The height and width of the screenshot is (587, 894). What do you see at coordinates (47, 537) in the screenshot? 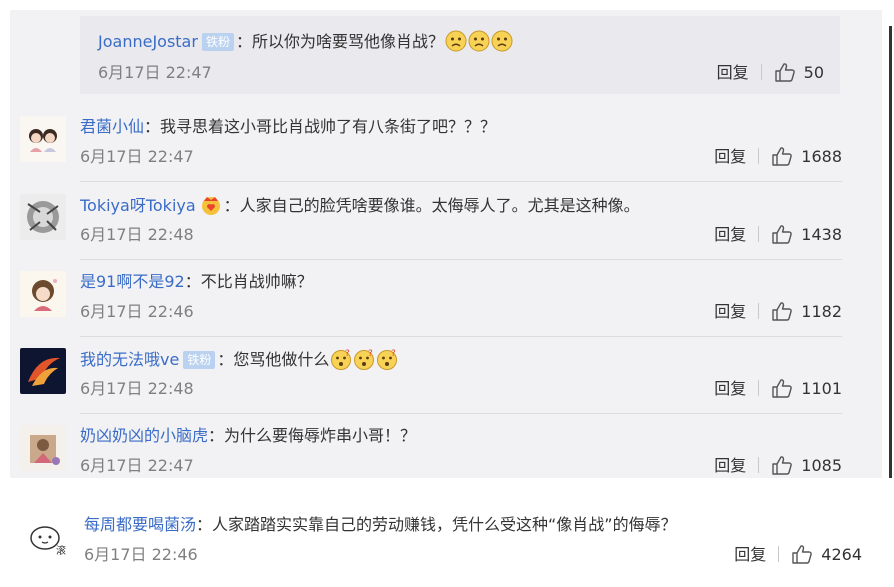
I see `avatar: 滚` at bounding box center [47, 537].